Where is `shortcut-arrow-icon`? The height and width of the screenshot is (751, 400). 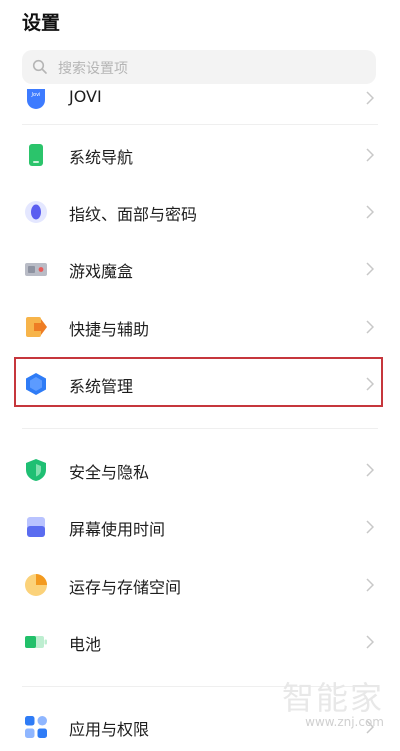 shortcut-arrow-icon is located at coordinates (36, 327).